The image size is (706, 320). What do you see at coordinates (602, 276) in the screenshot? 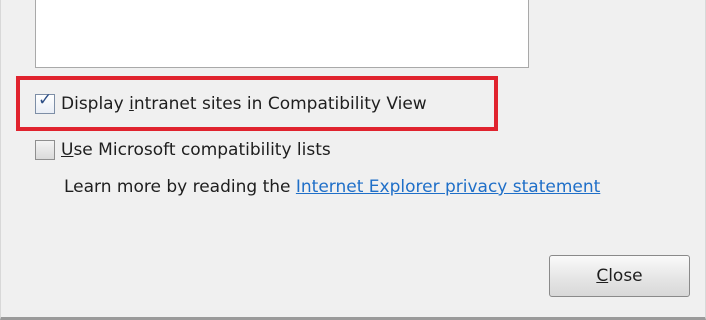
I see `accesskey-c: C` at bounding box center [602, 276].